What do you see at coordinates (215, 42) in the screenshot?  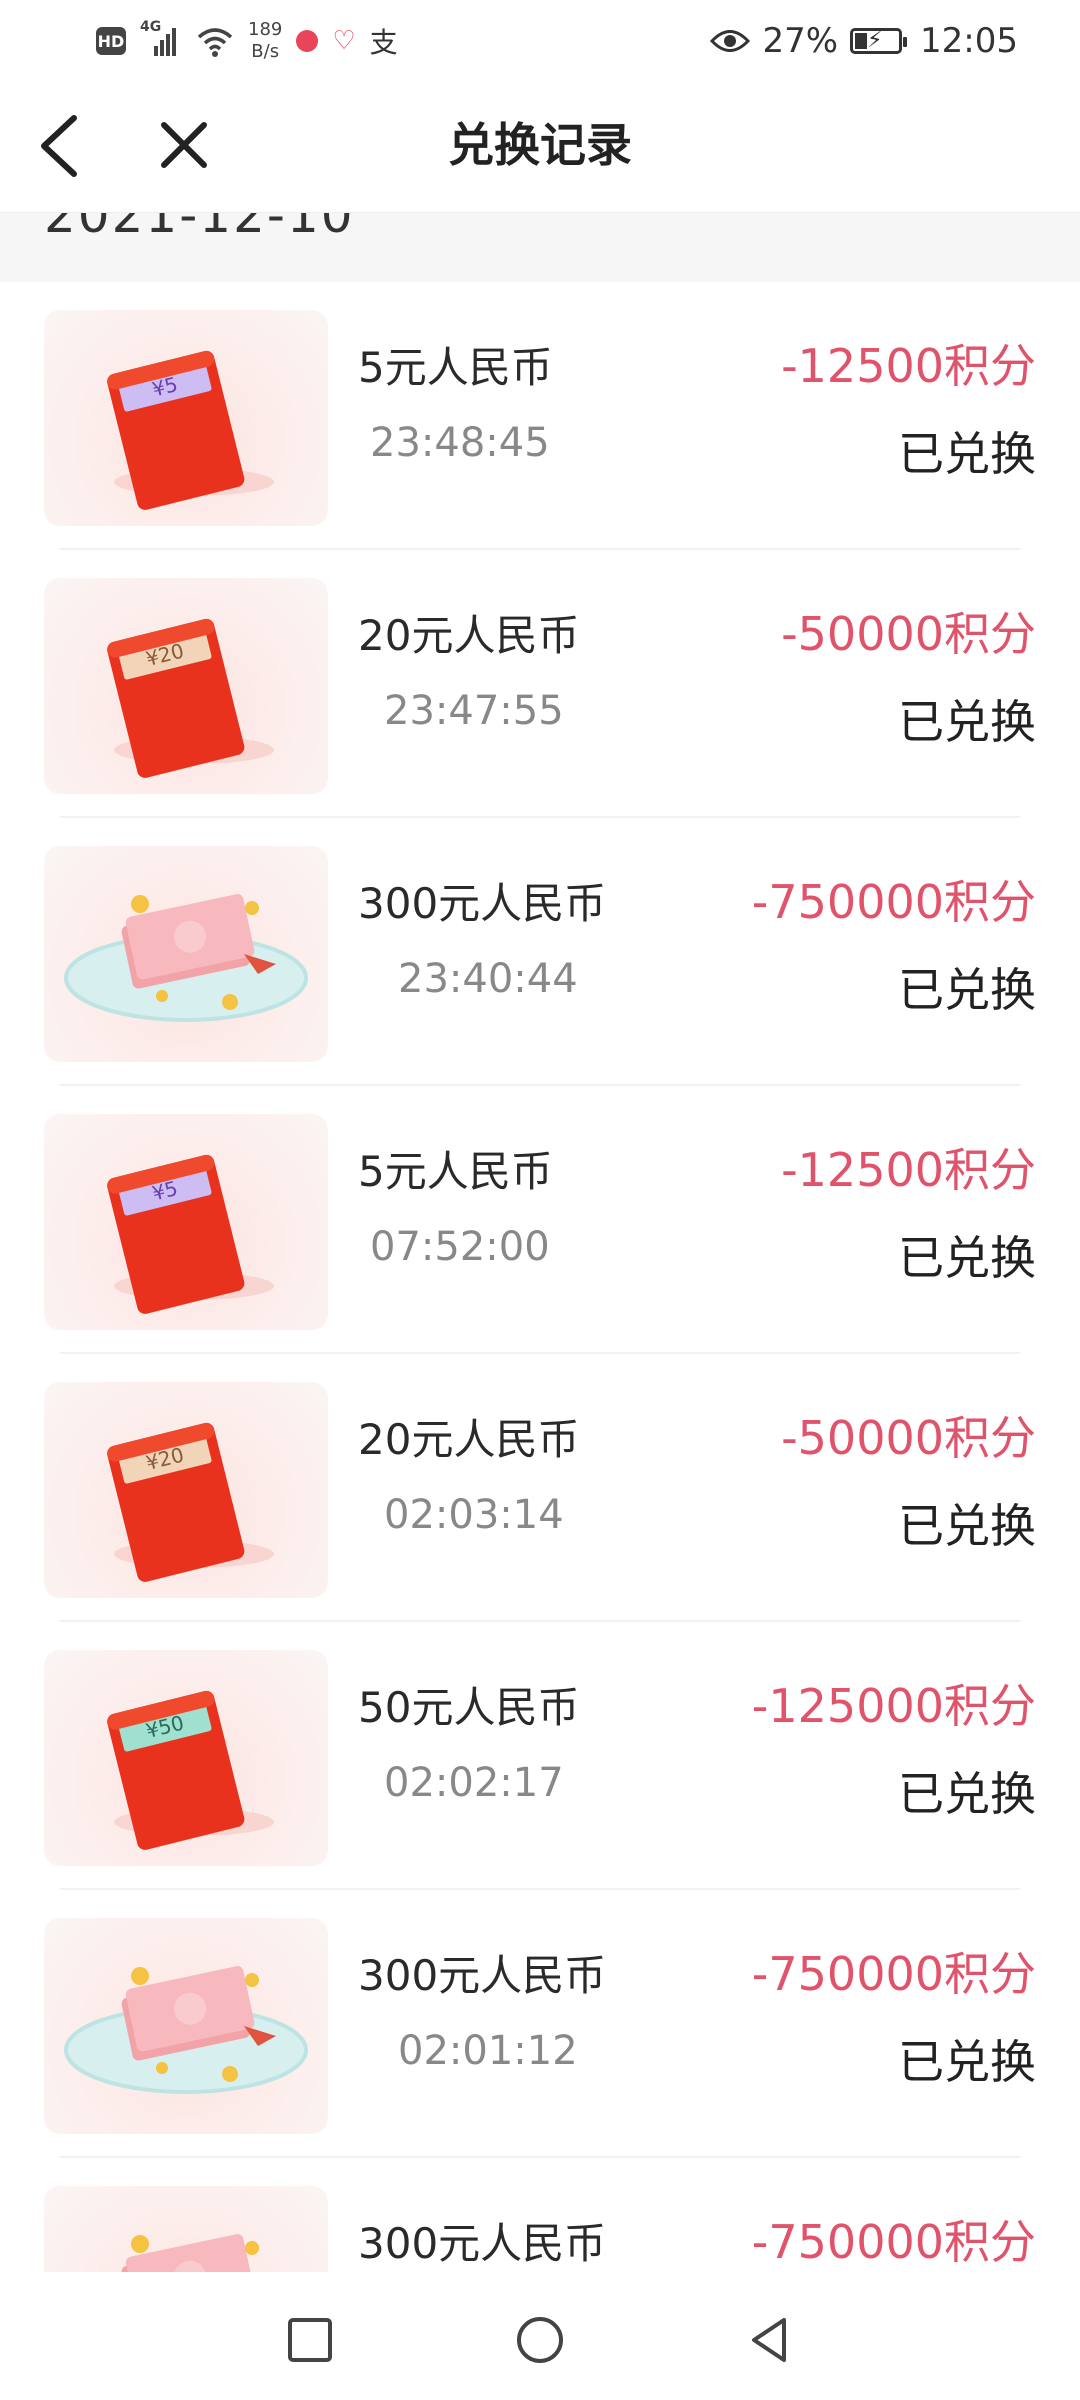 I see `wifi-icon` at bounding box center [215, 42].